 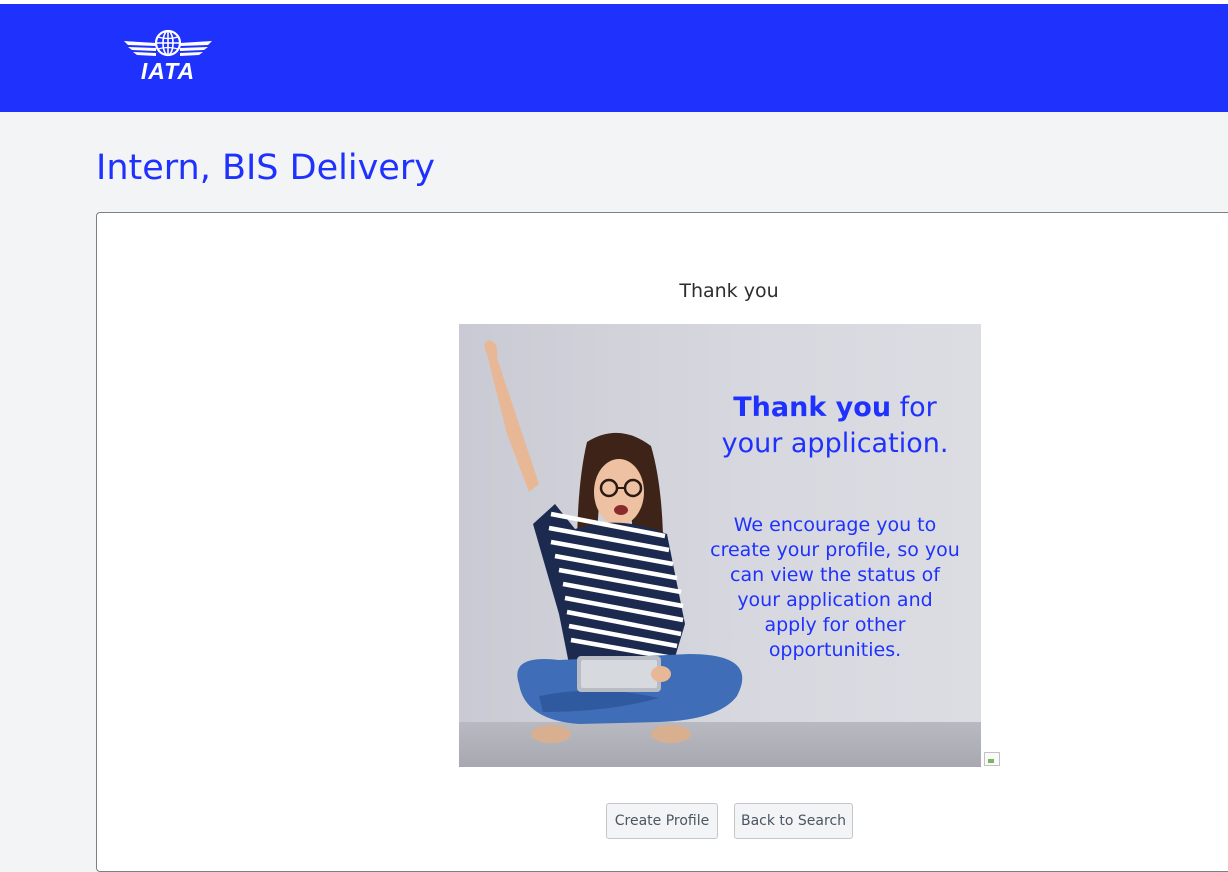 What do you see at coordinates (662, 821) in the screenshot?
I see `create-profile-button: Create Profile` at bounding box center [662, 821].